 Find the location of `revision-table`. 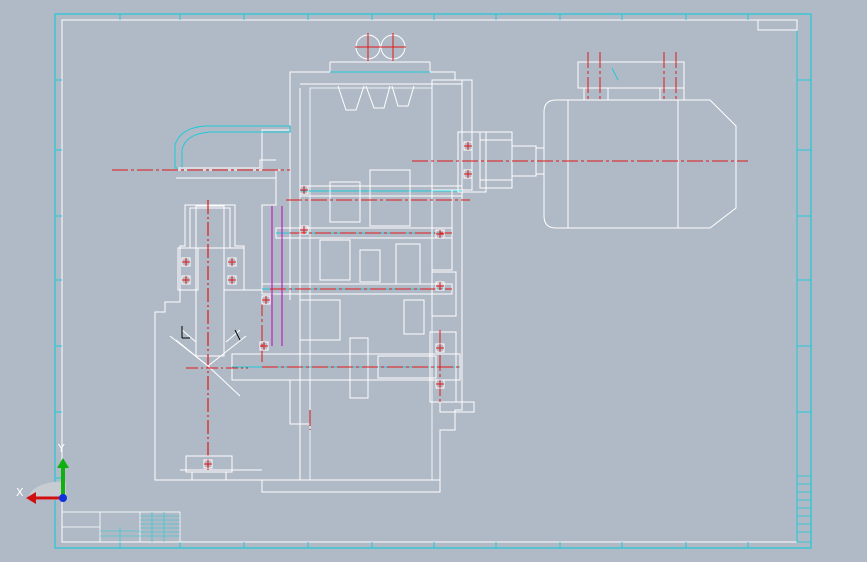

revision-table is located at coordinates (804, 509).